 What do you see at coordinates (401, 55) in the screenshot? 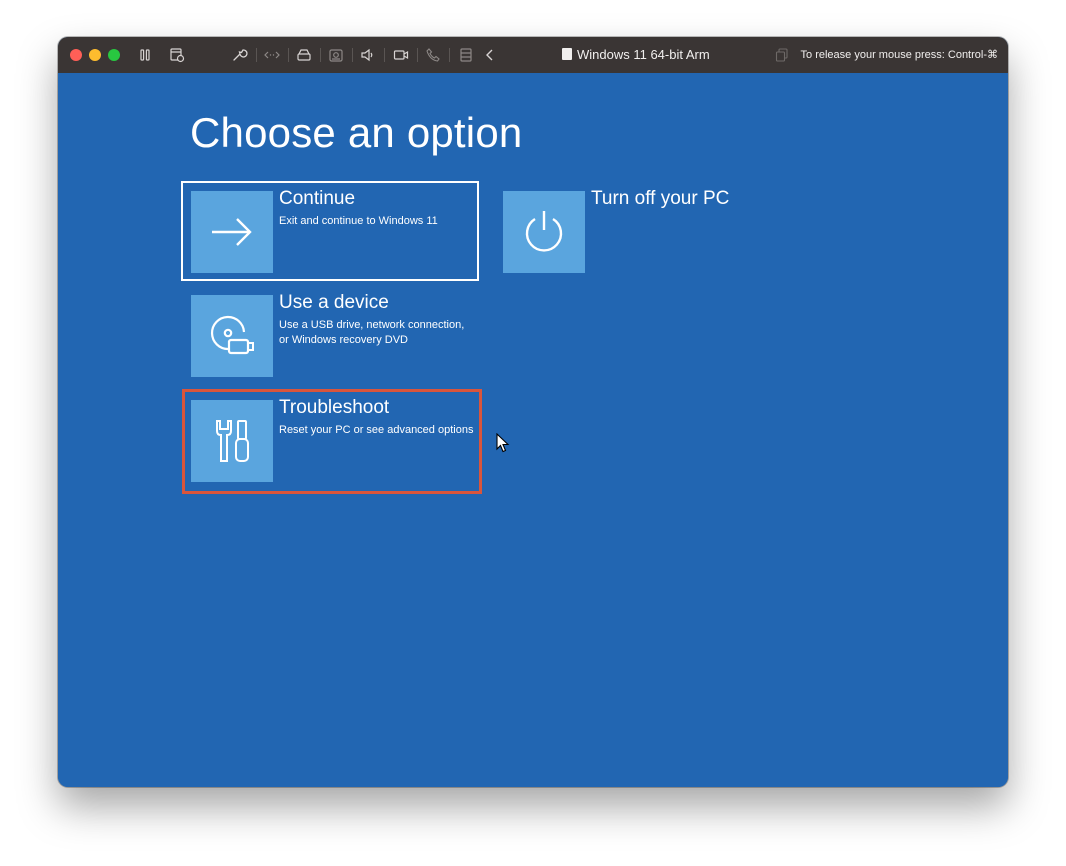
I see `video-camera-icon` at bounding box center [401, 55].